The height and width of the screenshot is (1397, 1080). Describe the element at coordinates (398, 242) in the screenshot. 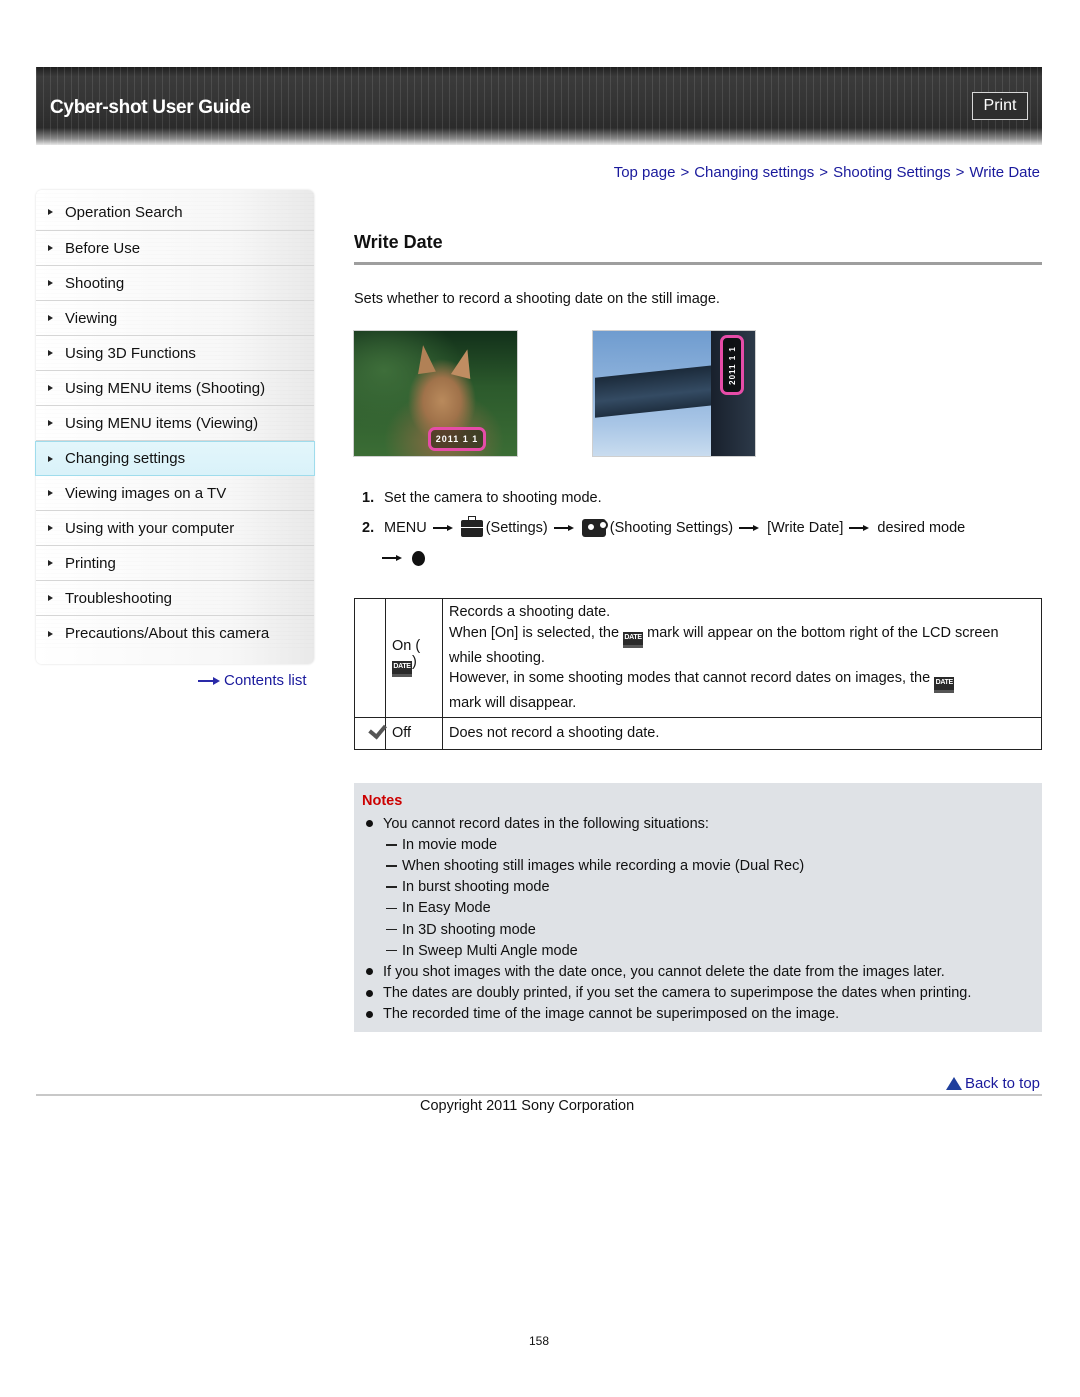

I see `page-title: Write Date` at that location.